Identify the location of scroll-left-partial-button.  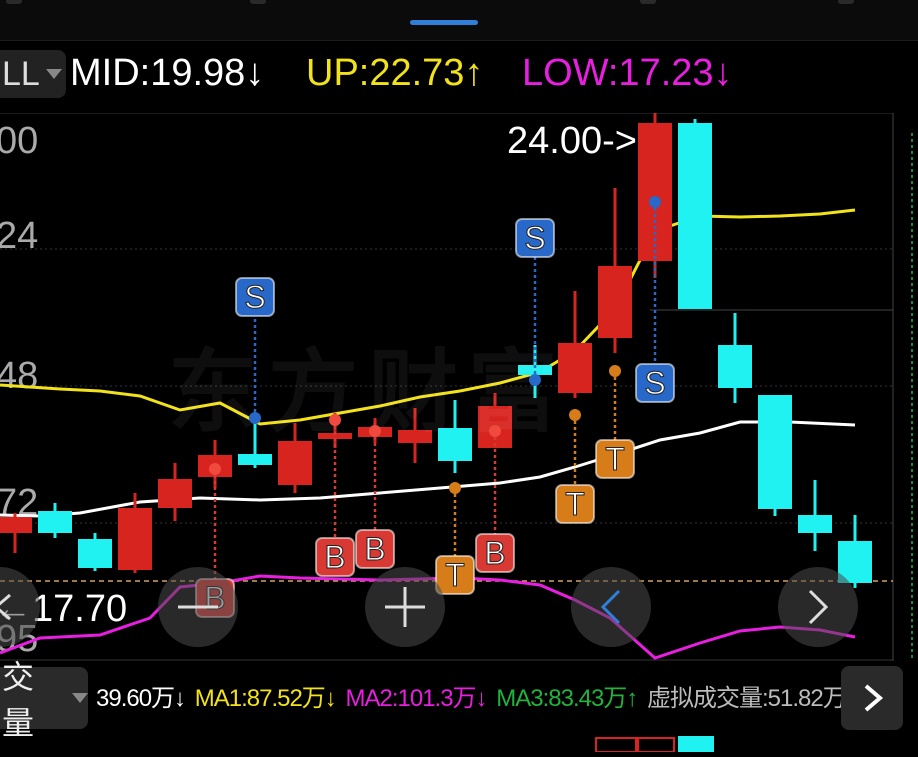
(20, 607).